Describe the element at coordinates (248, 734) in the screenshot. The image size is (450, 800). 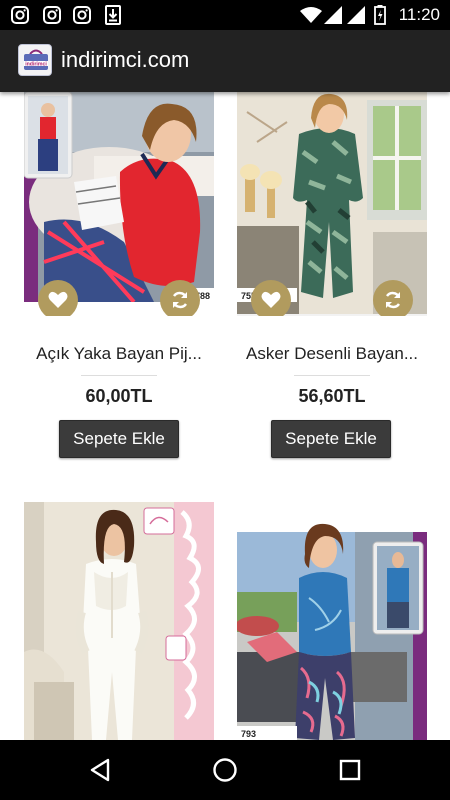
I see `svg-text: 793` at that location.